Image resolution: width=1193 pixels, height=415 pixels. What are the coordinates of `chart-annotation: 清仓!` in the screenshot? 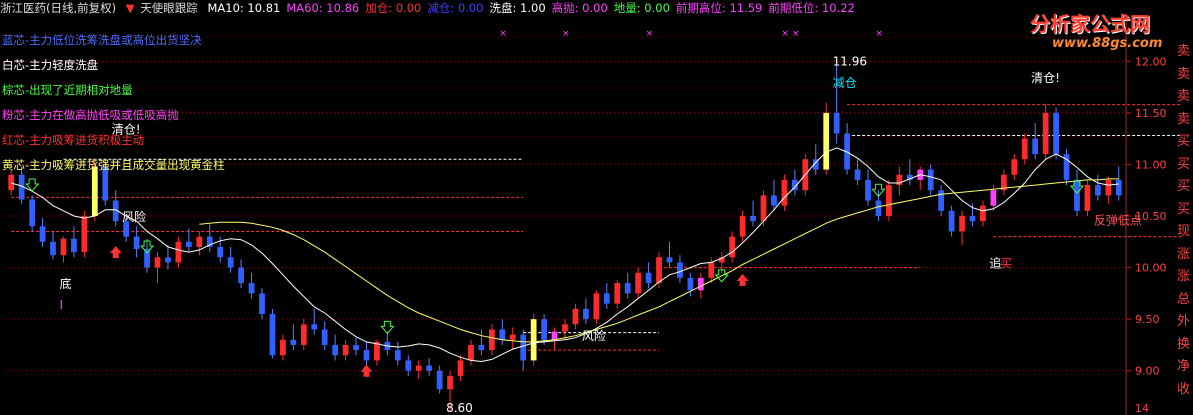 It's located at (1045, 78).